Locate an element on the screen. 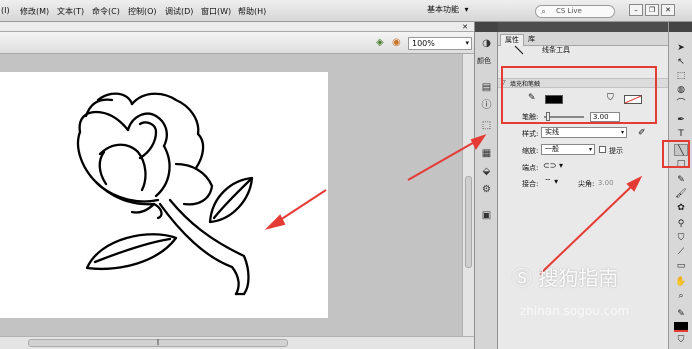 The height and width of the screenshot is (349, 692). watermark-brand: 搜狗指南 is located at coordinates (578, 278).